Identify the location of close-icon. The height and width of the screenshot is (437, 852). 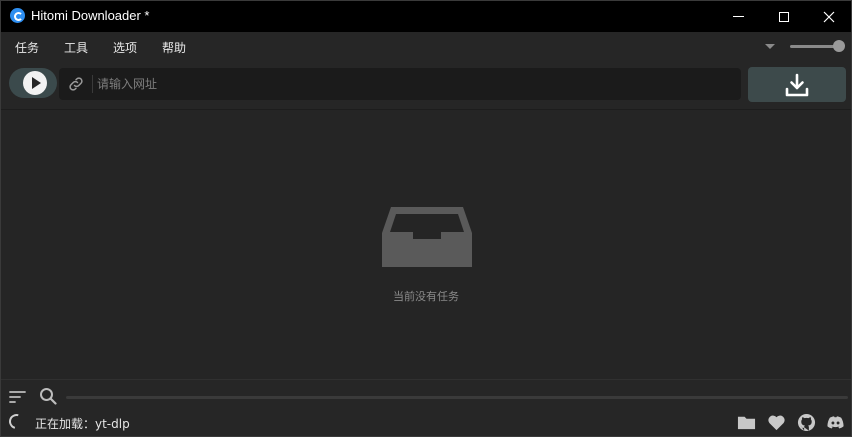
(829, 16).